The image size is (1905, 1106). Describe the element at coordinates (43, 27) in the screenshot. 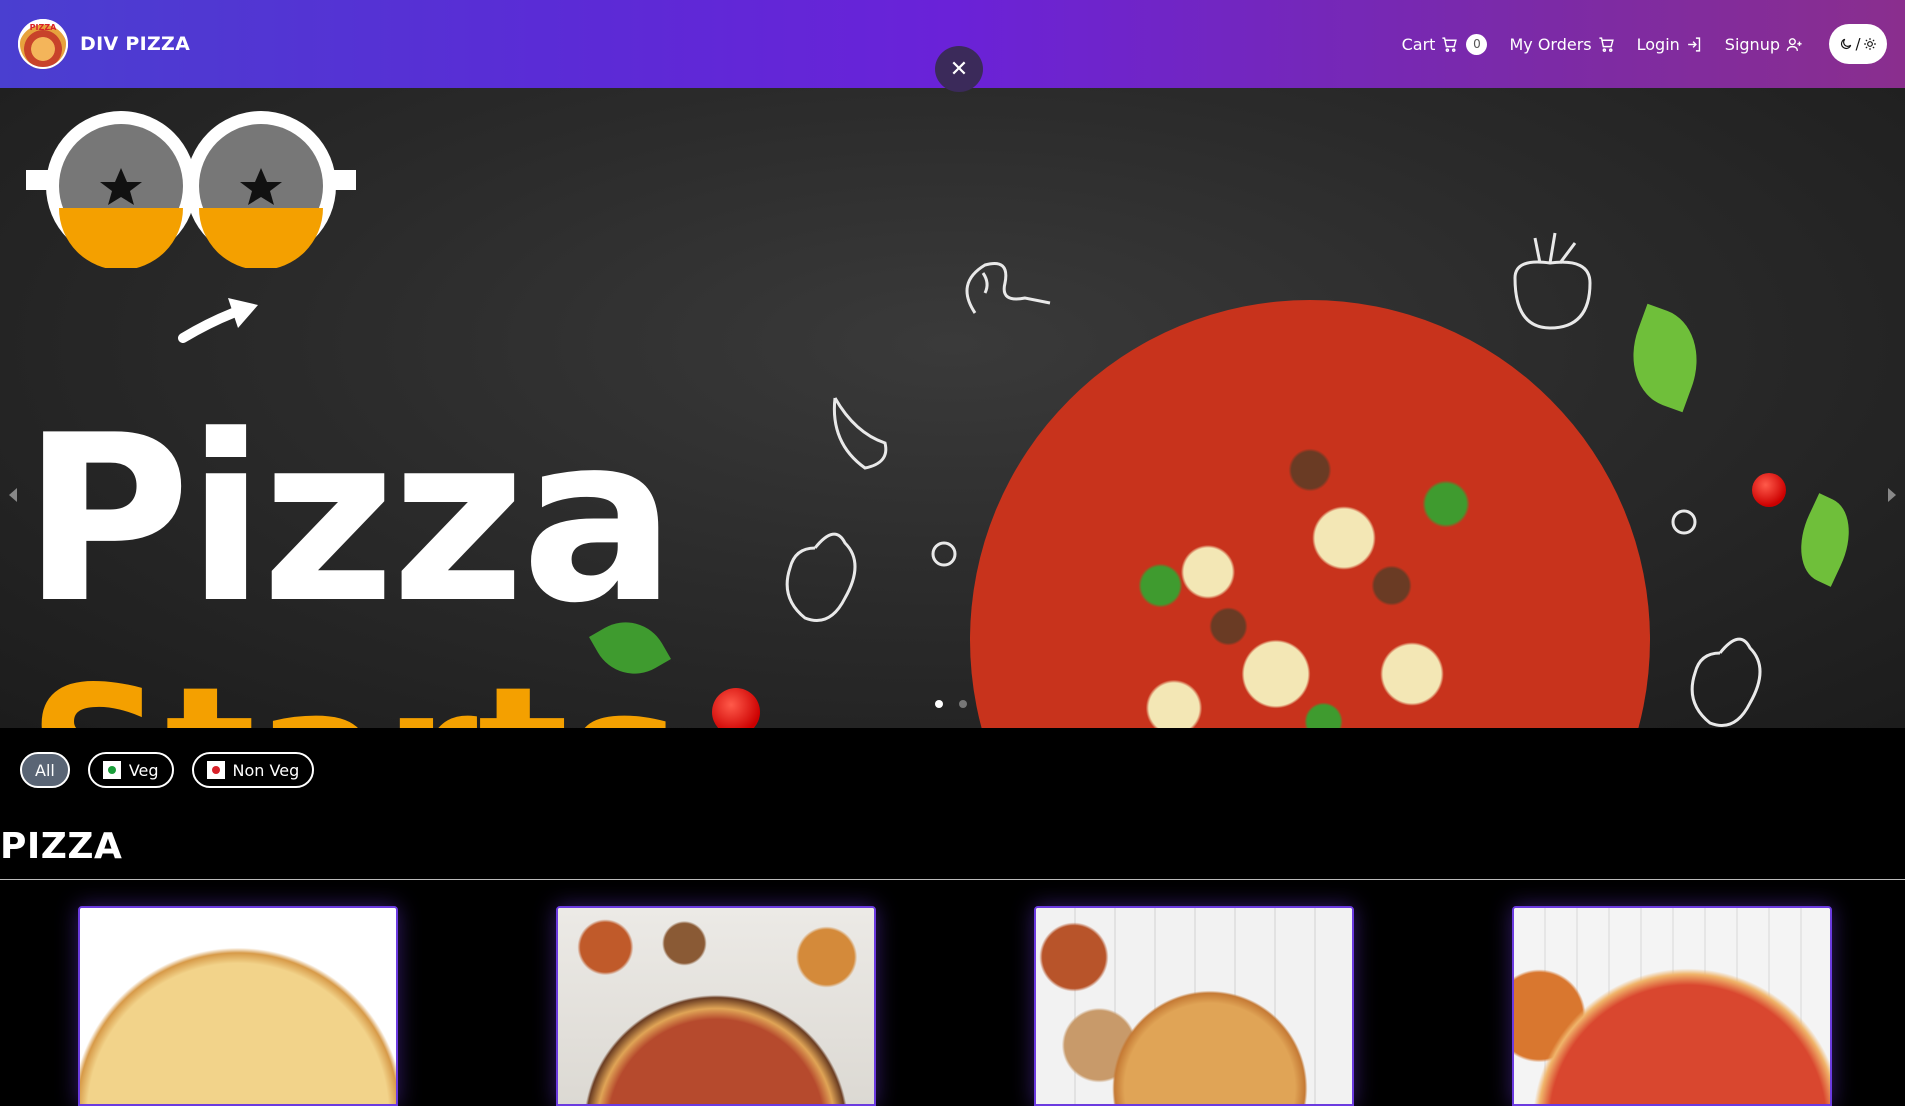

I see `logo-text: PIZZA` at that location.